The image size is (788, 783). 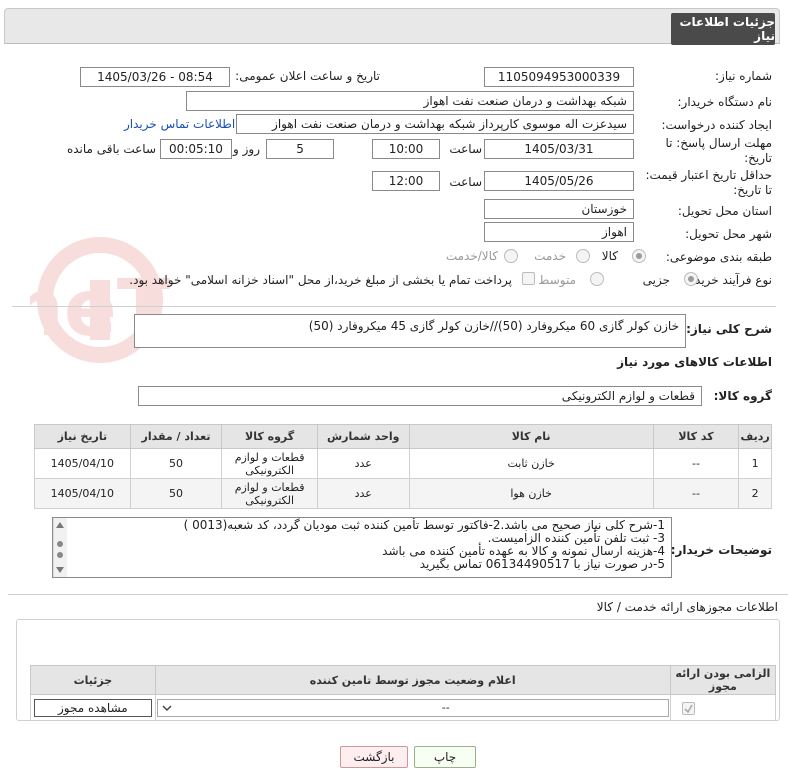 What do you see at coordinates (755, 493) in the screenshot?
I see `cell-row: 2` at bounding box center [755, 493].